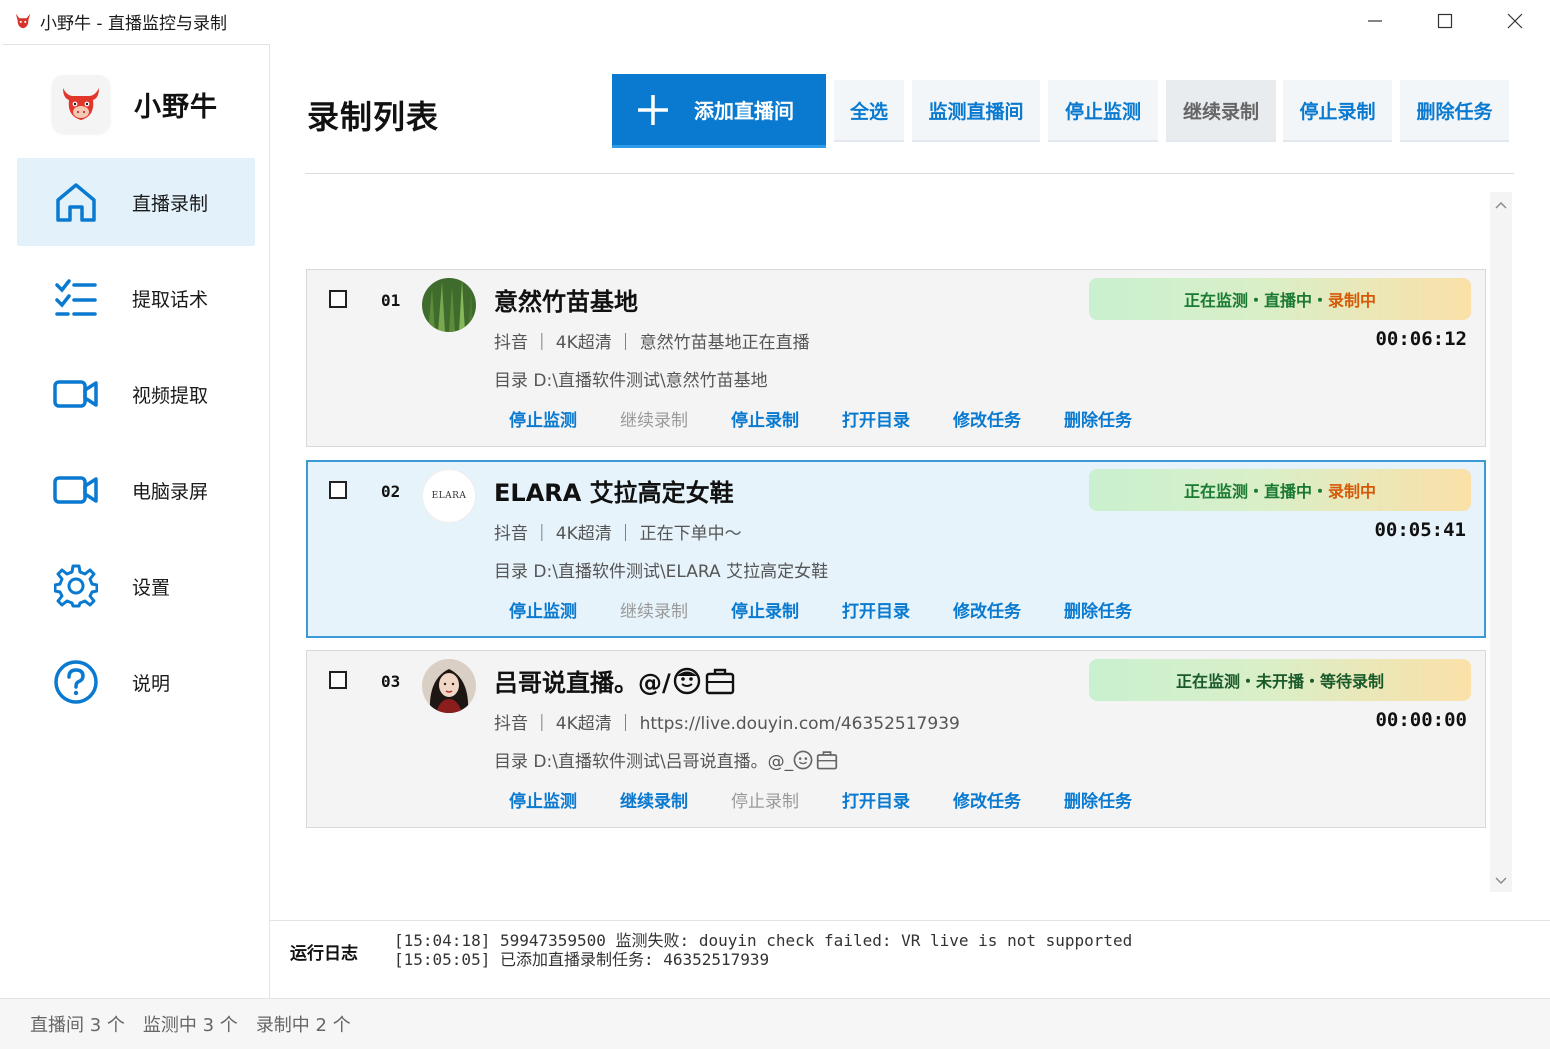 Image resolution: width=1550 pixels, height=1049 pixels. I want to click on sidebar-item-label: 电脑录屏, so click(170, 491).